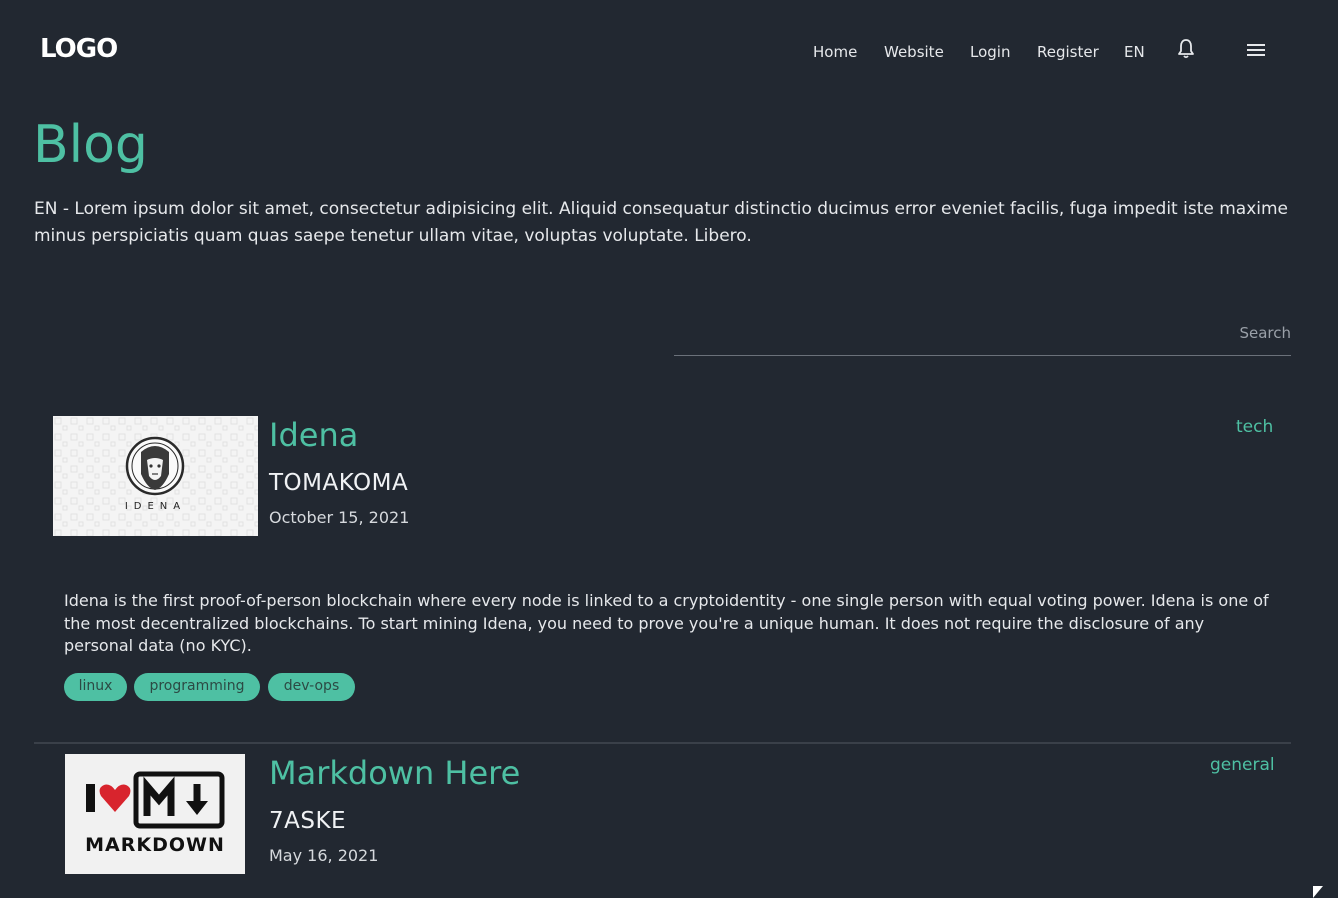  Describe the element at coordinates (1134, 52) in the screenshot. I see `language-selector: EN` at that location.